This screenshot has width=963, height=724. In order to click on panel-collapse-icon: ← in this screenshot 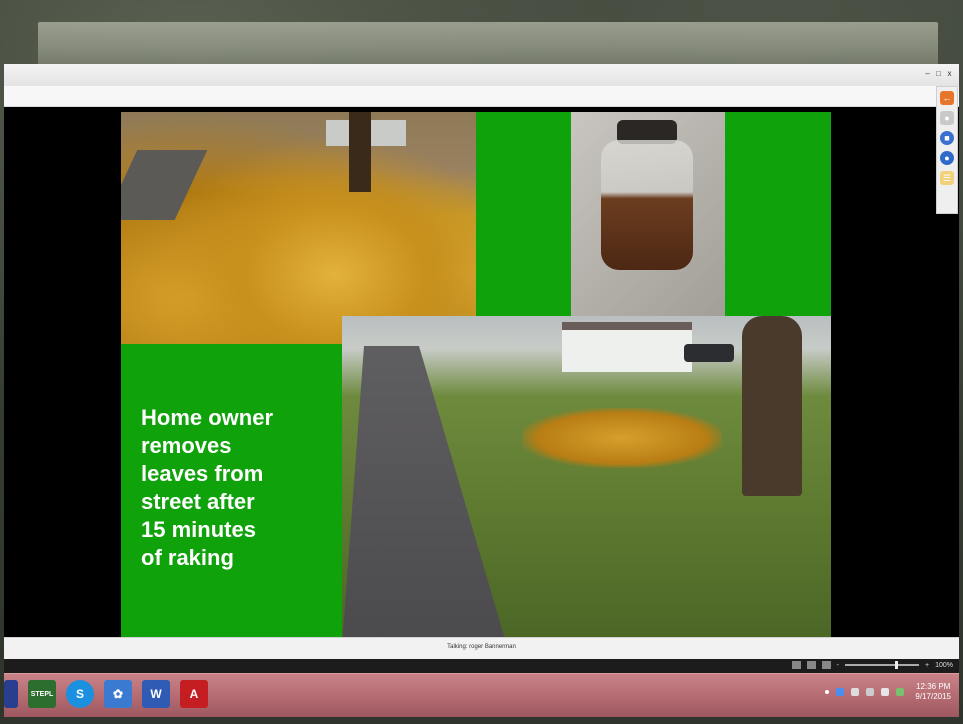, I will do `click(947, 98)`.